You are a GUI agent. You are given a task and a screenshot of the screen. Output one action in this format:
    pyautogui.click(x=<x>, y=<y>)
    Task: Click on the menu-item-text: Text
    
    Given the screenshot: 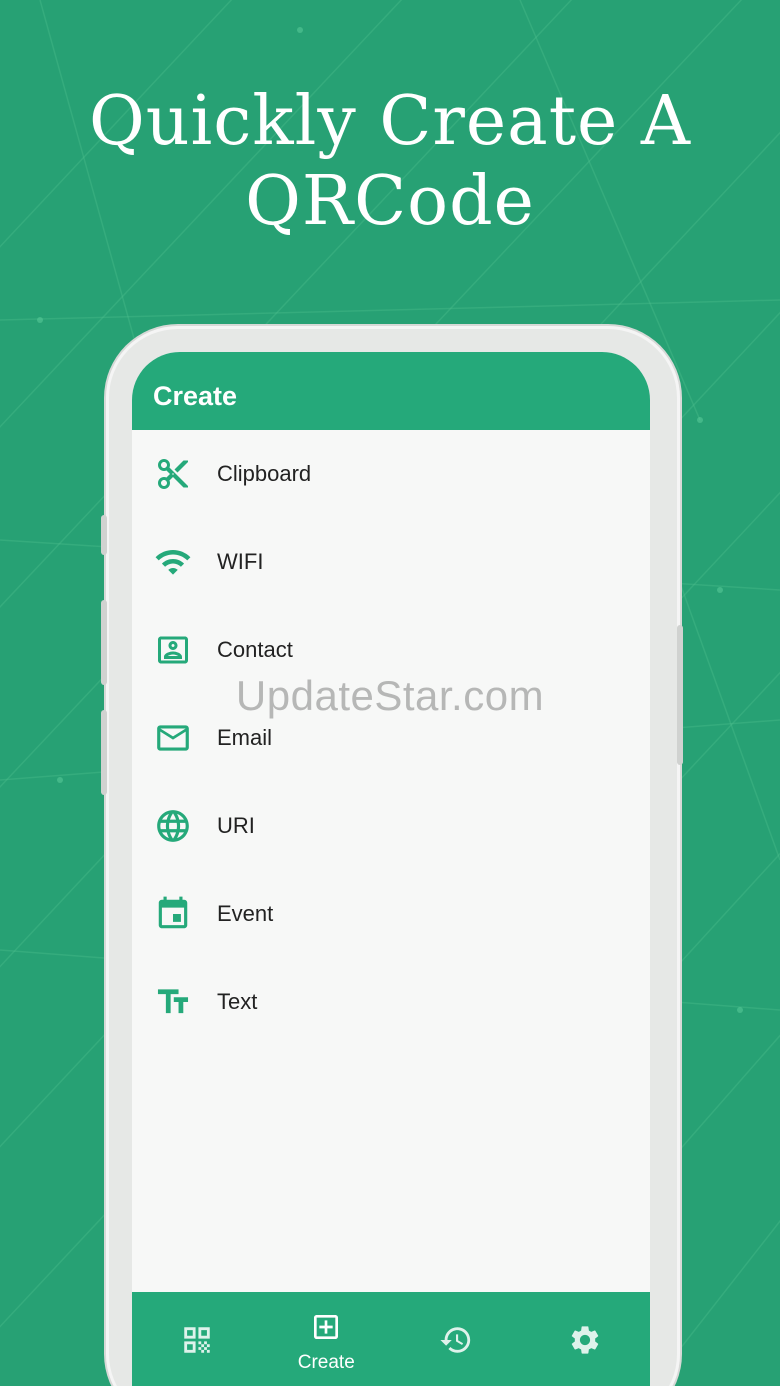 What is the action you would take?
    pyautogui.click(x=391, y=1002)
    